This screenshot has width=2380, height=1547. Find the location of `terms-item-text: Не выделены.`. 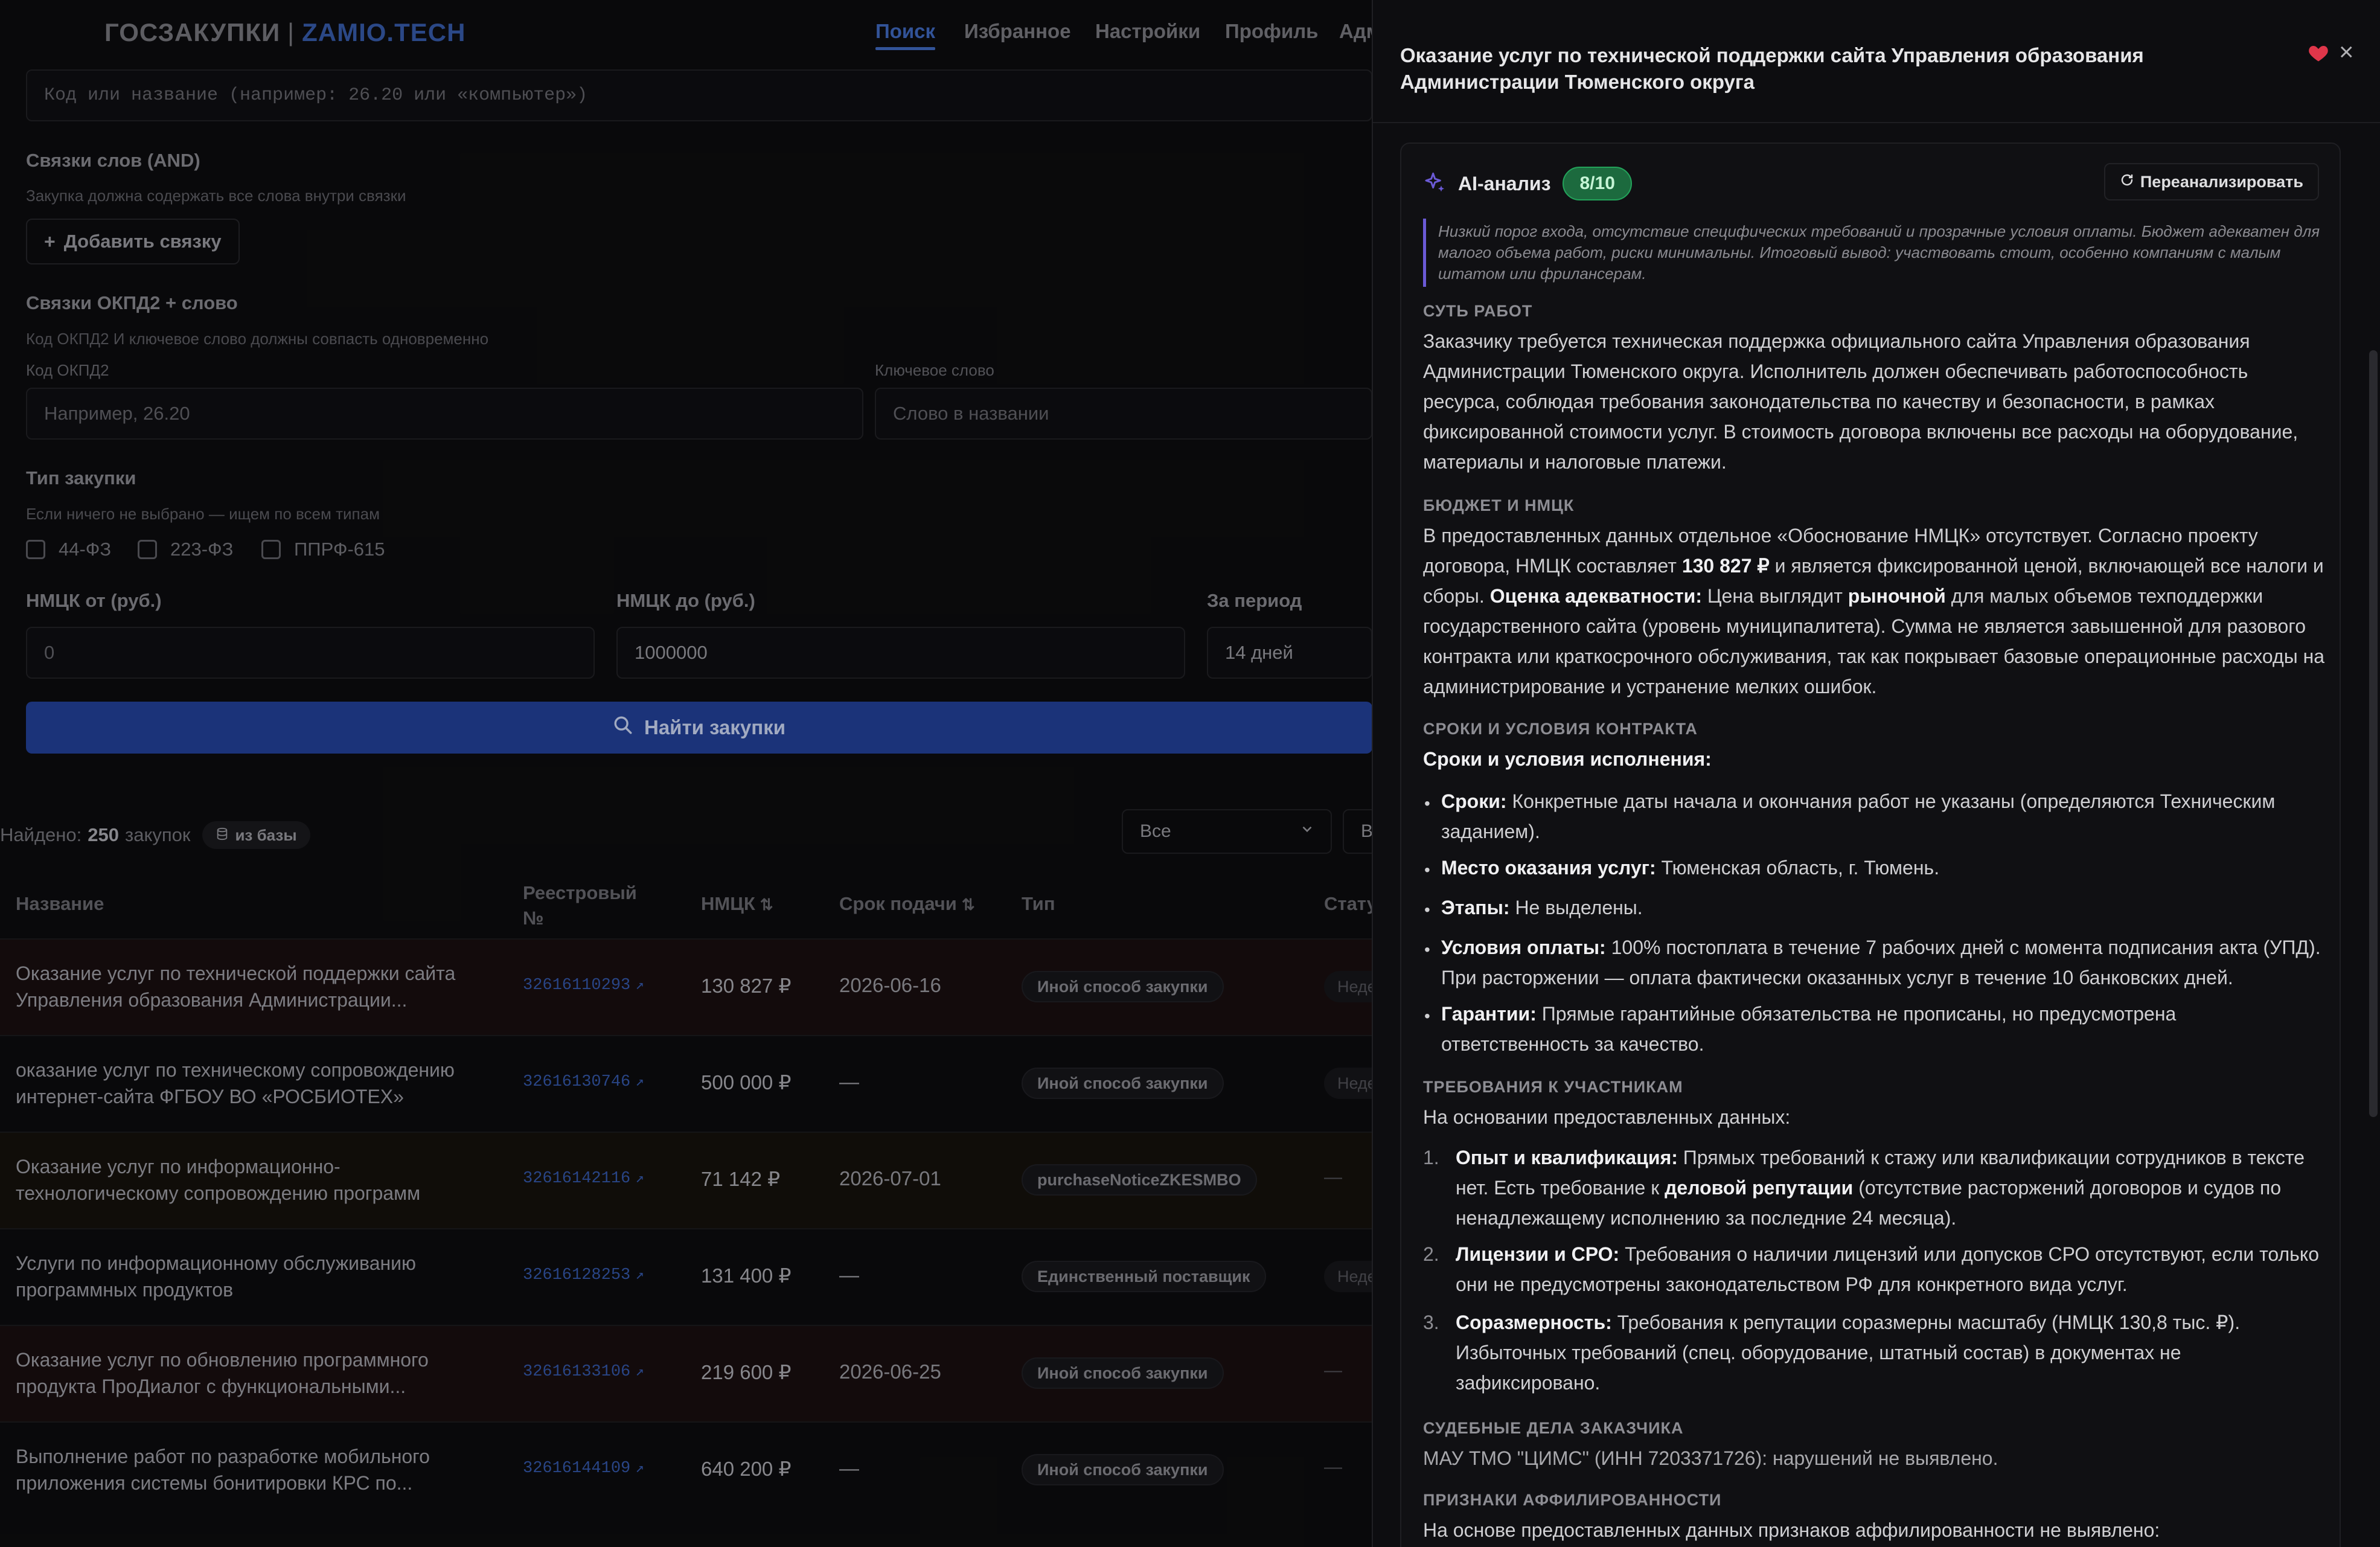

terms-item-text: Не выделены. is located at coordinates (1579, 907).